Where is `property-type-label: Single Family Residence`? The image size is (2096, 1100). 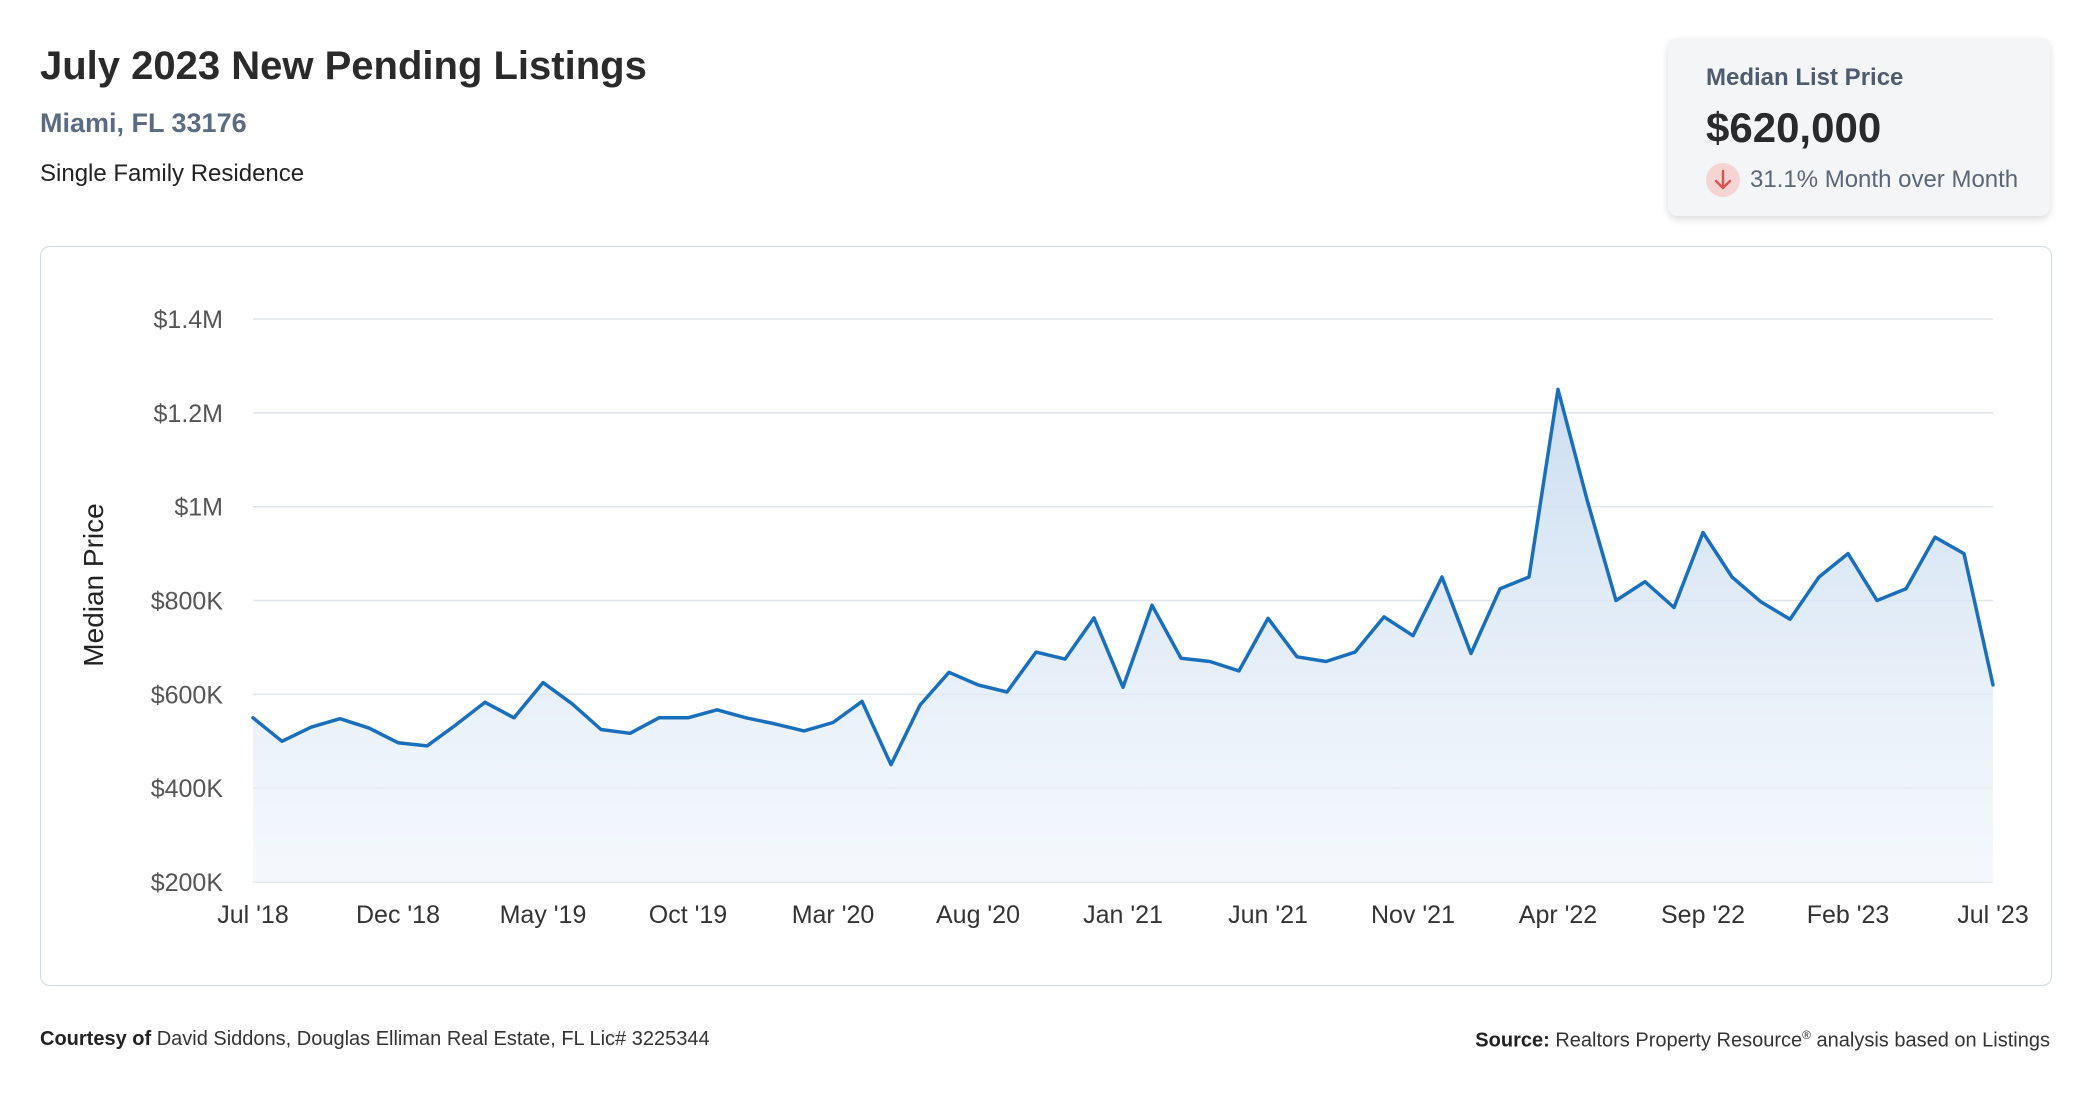
property-type-label: Single Family Residence is located at coordinates (172, 173).